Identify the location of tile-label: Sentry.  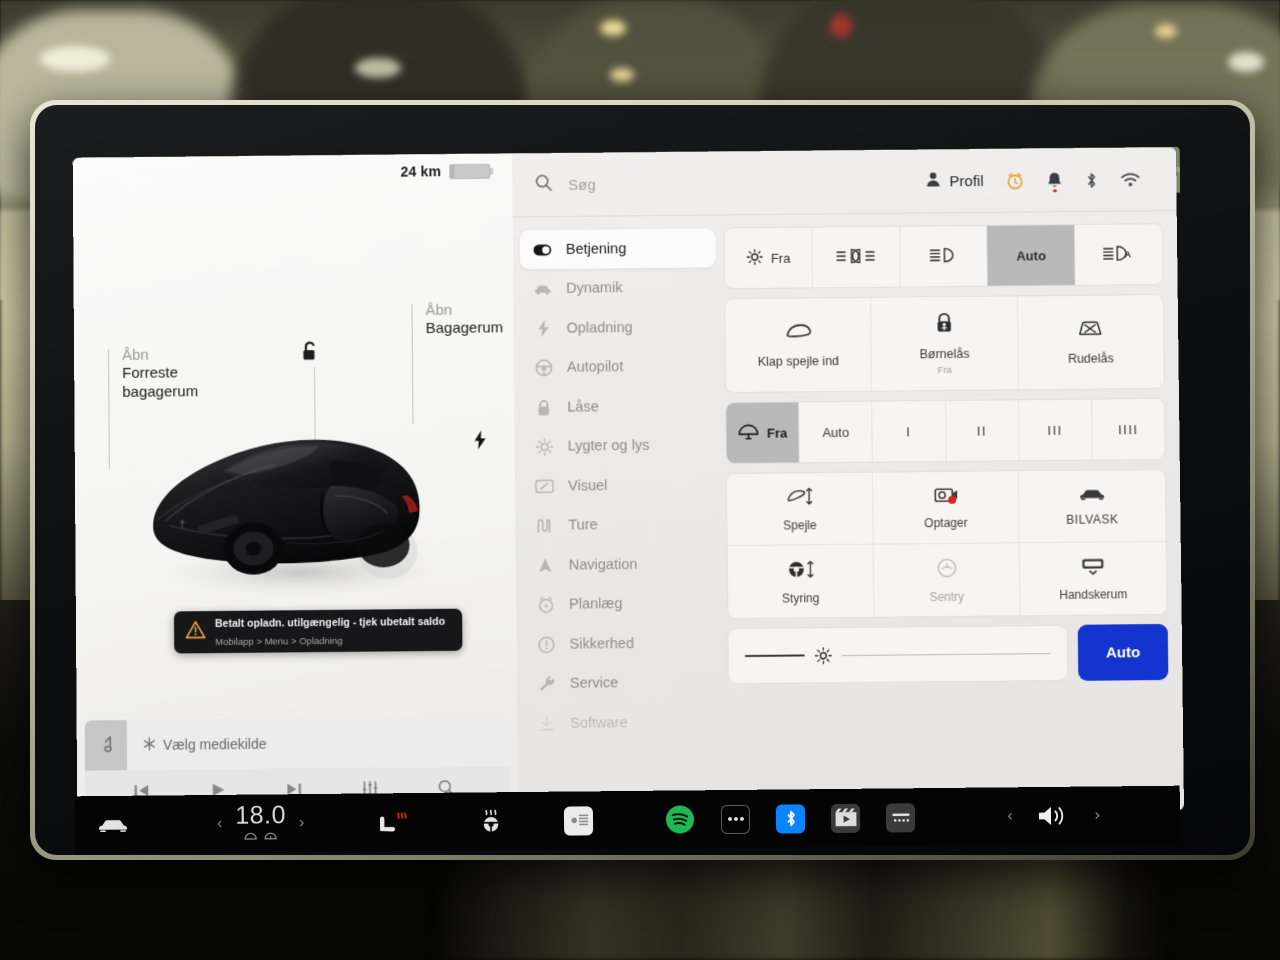
(947, 596).